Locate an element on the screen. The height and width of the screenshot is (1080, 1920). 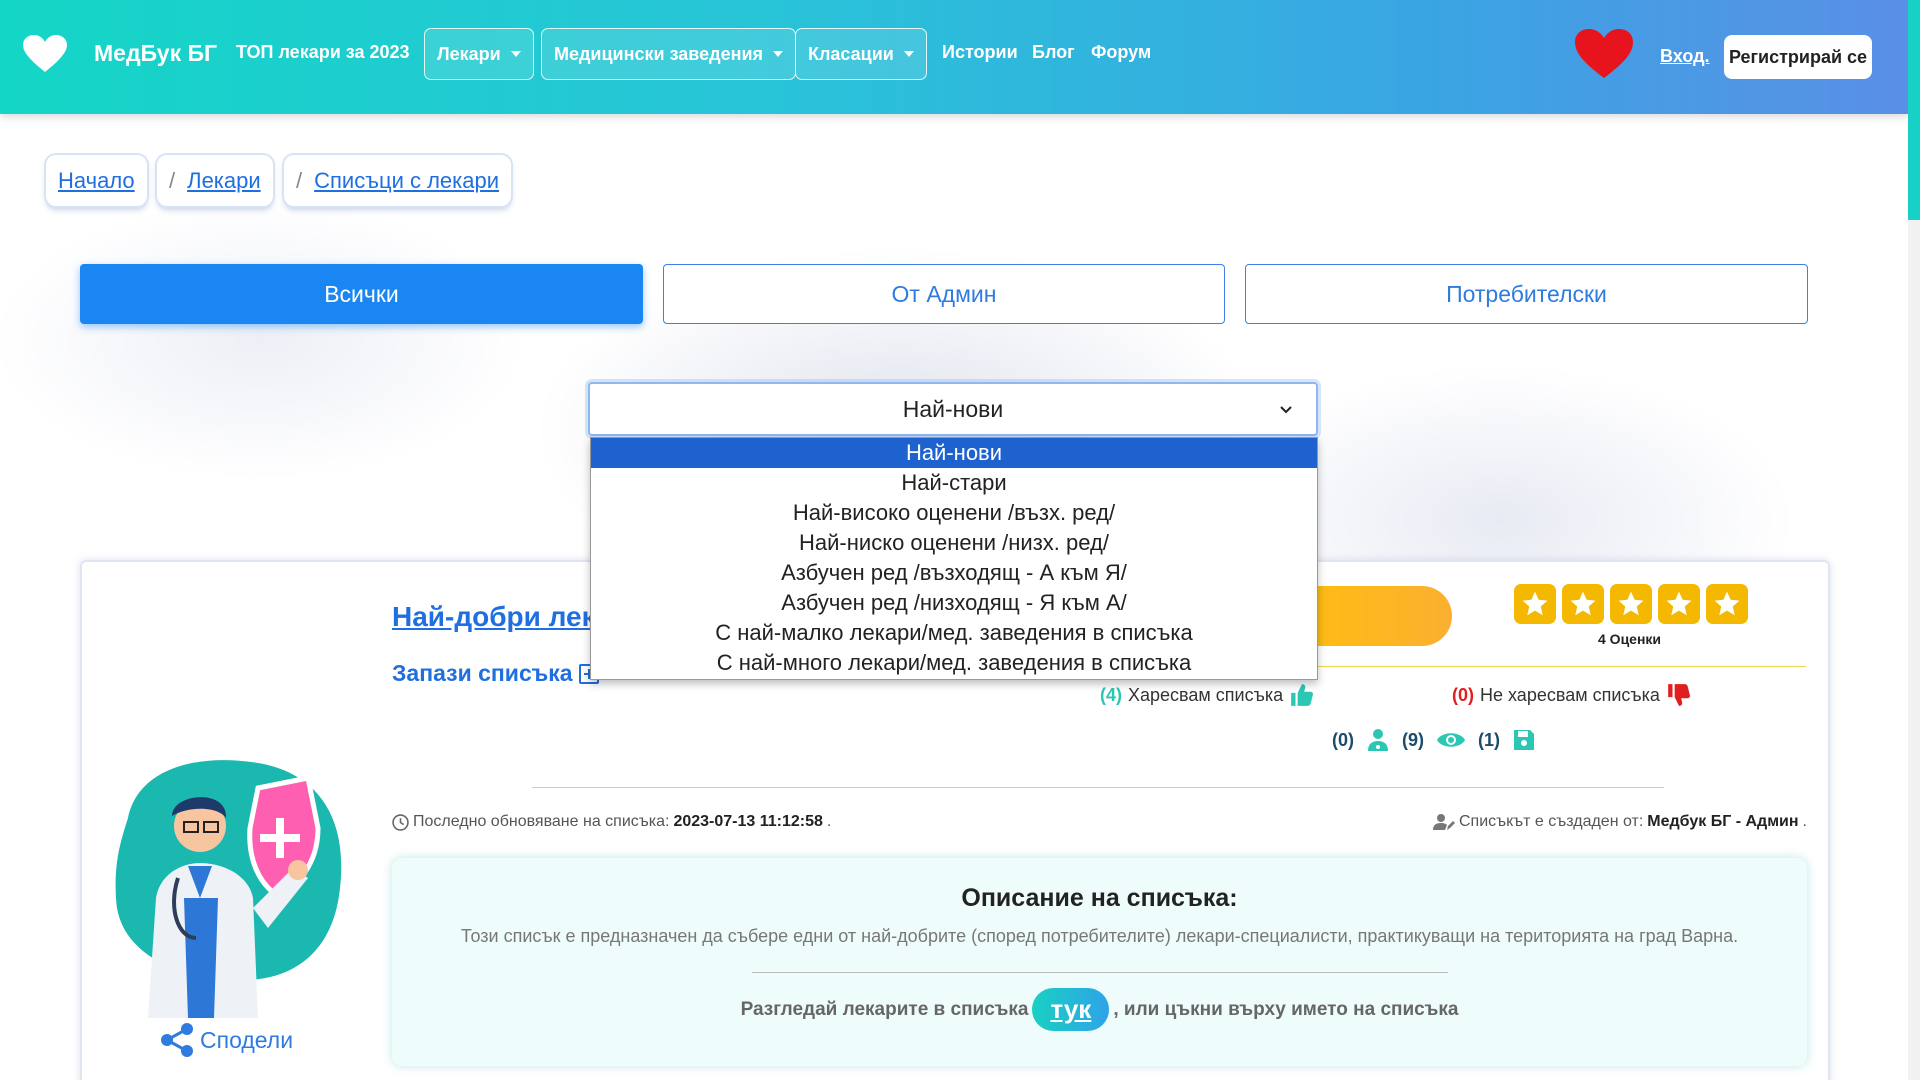
breadcrumb-home: Начало is located at coordinates (96, 180).